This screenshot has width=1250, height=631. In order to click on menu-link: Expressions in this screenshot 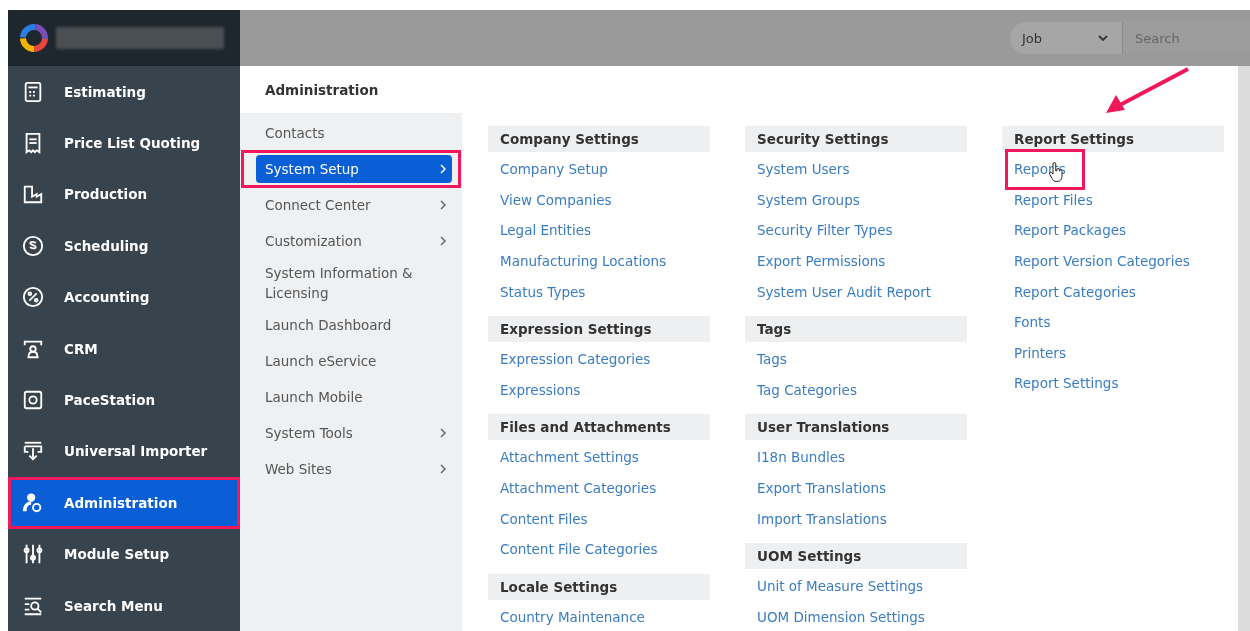, I will do `click(540, 389)`.